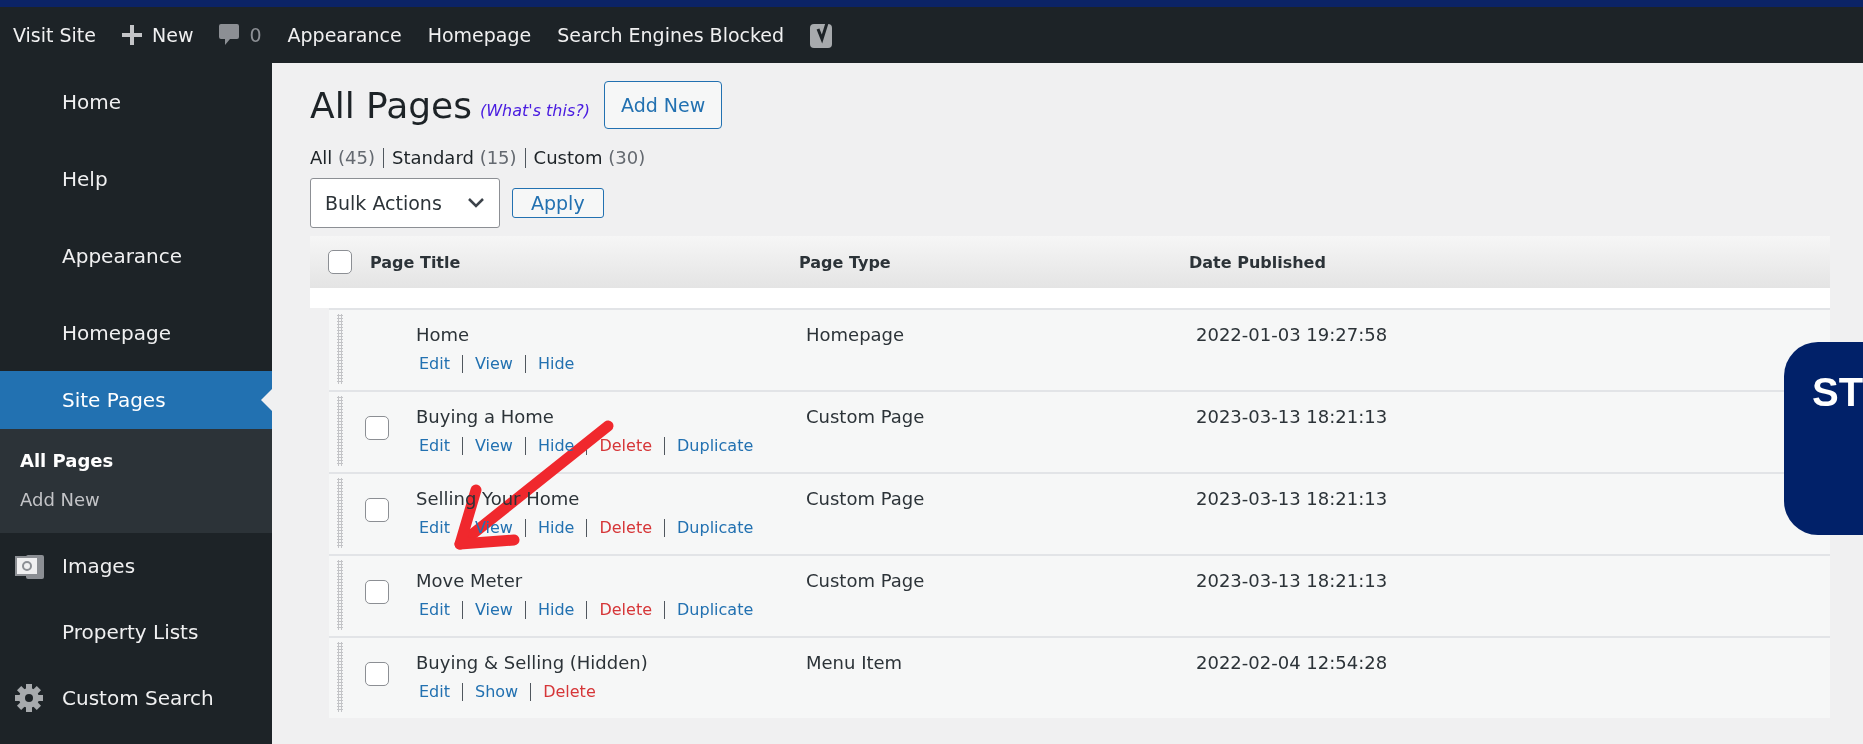 The width and height of the screenshot is (1863, 744). Describe the element at coordinates (1292, 335) in the screenshot. I see `date-cell-text: 2022-01-03 19:27:58` at that location.